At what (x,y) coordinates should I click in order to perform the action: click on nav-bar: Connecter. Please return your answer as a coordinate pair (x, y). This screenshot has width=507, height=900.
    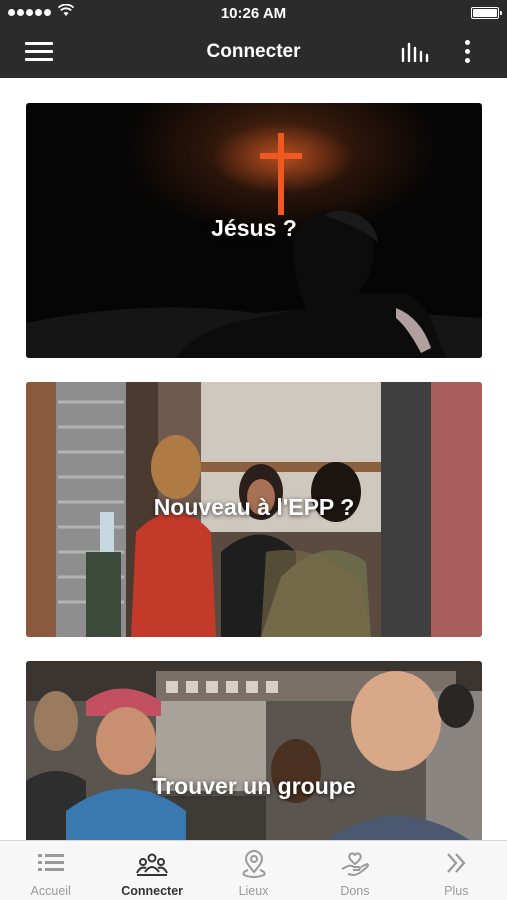
    Looking at the image, I should click on (253, 52).